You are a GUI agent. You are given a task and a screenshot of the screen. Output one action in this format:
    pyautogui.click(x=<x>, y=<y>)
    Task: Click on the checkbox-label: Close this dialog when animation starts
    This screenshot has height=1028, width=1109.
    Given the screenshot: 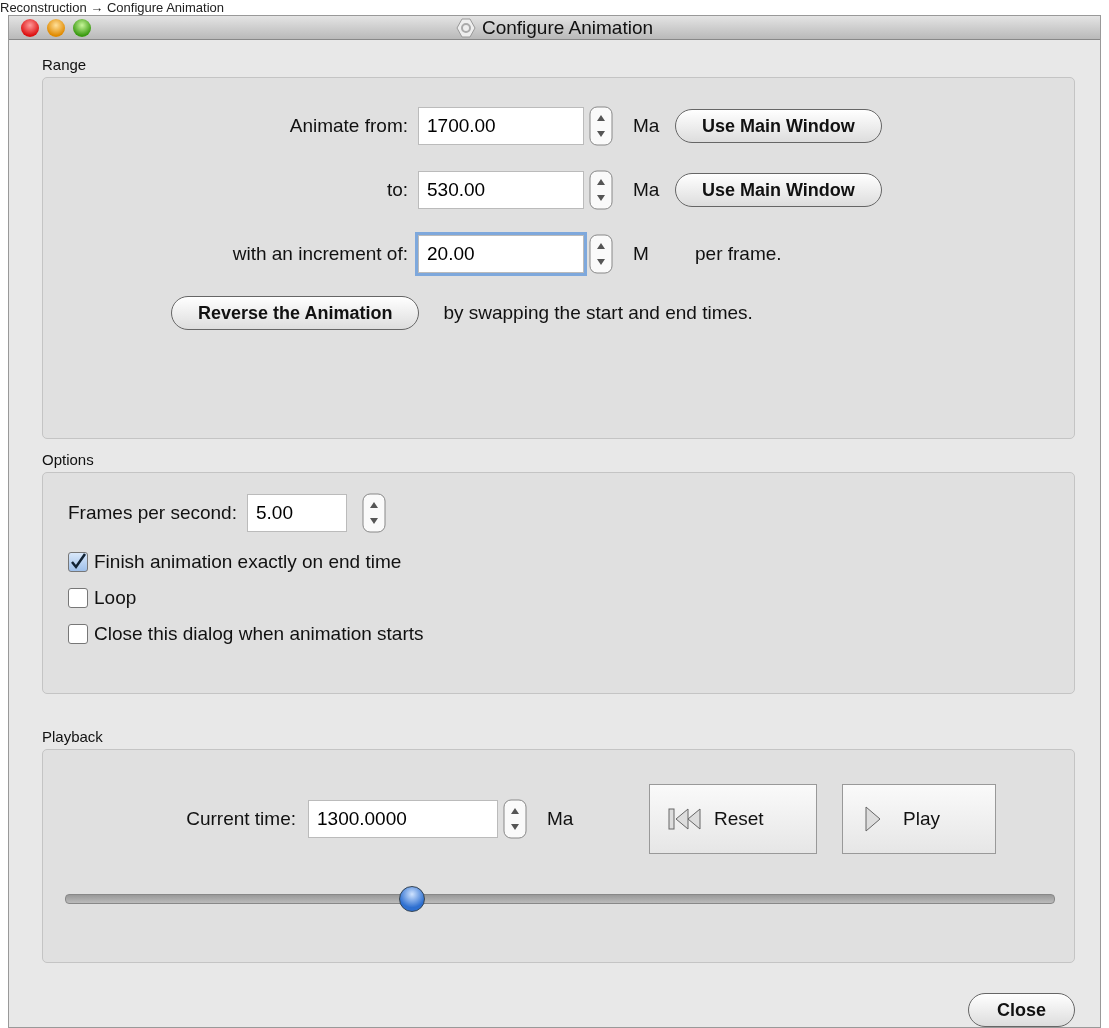 What is the action you would take?
    pyautogui.click(x=259, y=634)
    